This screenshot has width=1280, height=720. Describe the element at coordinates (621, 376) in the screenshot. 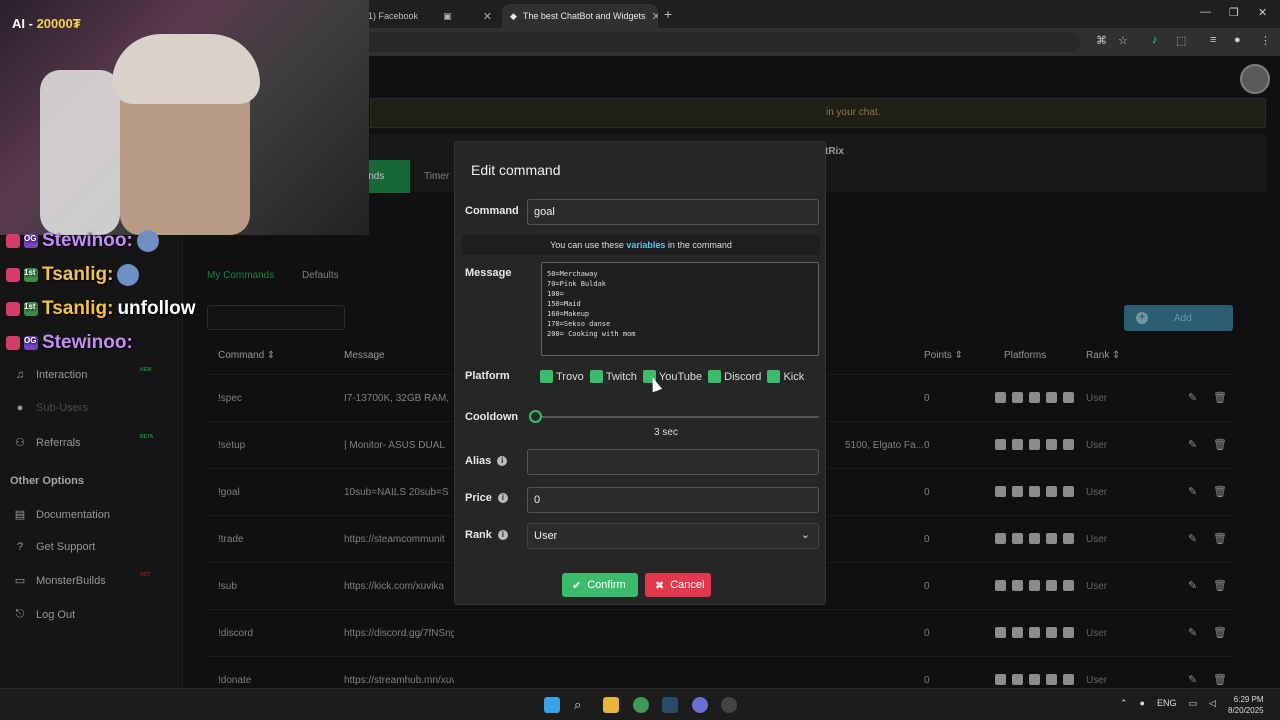

I see `platform-label-text: Twitch` at that location.